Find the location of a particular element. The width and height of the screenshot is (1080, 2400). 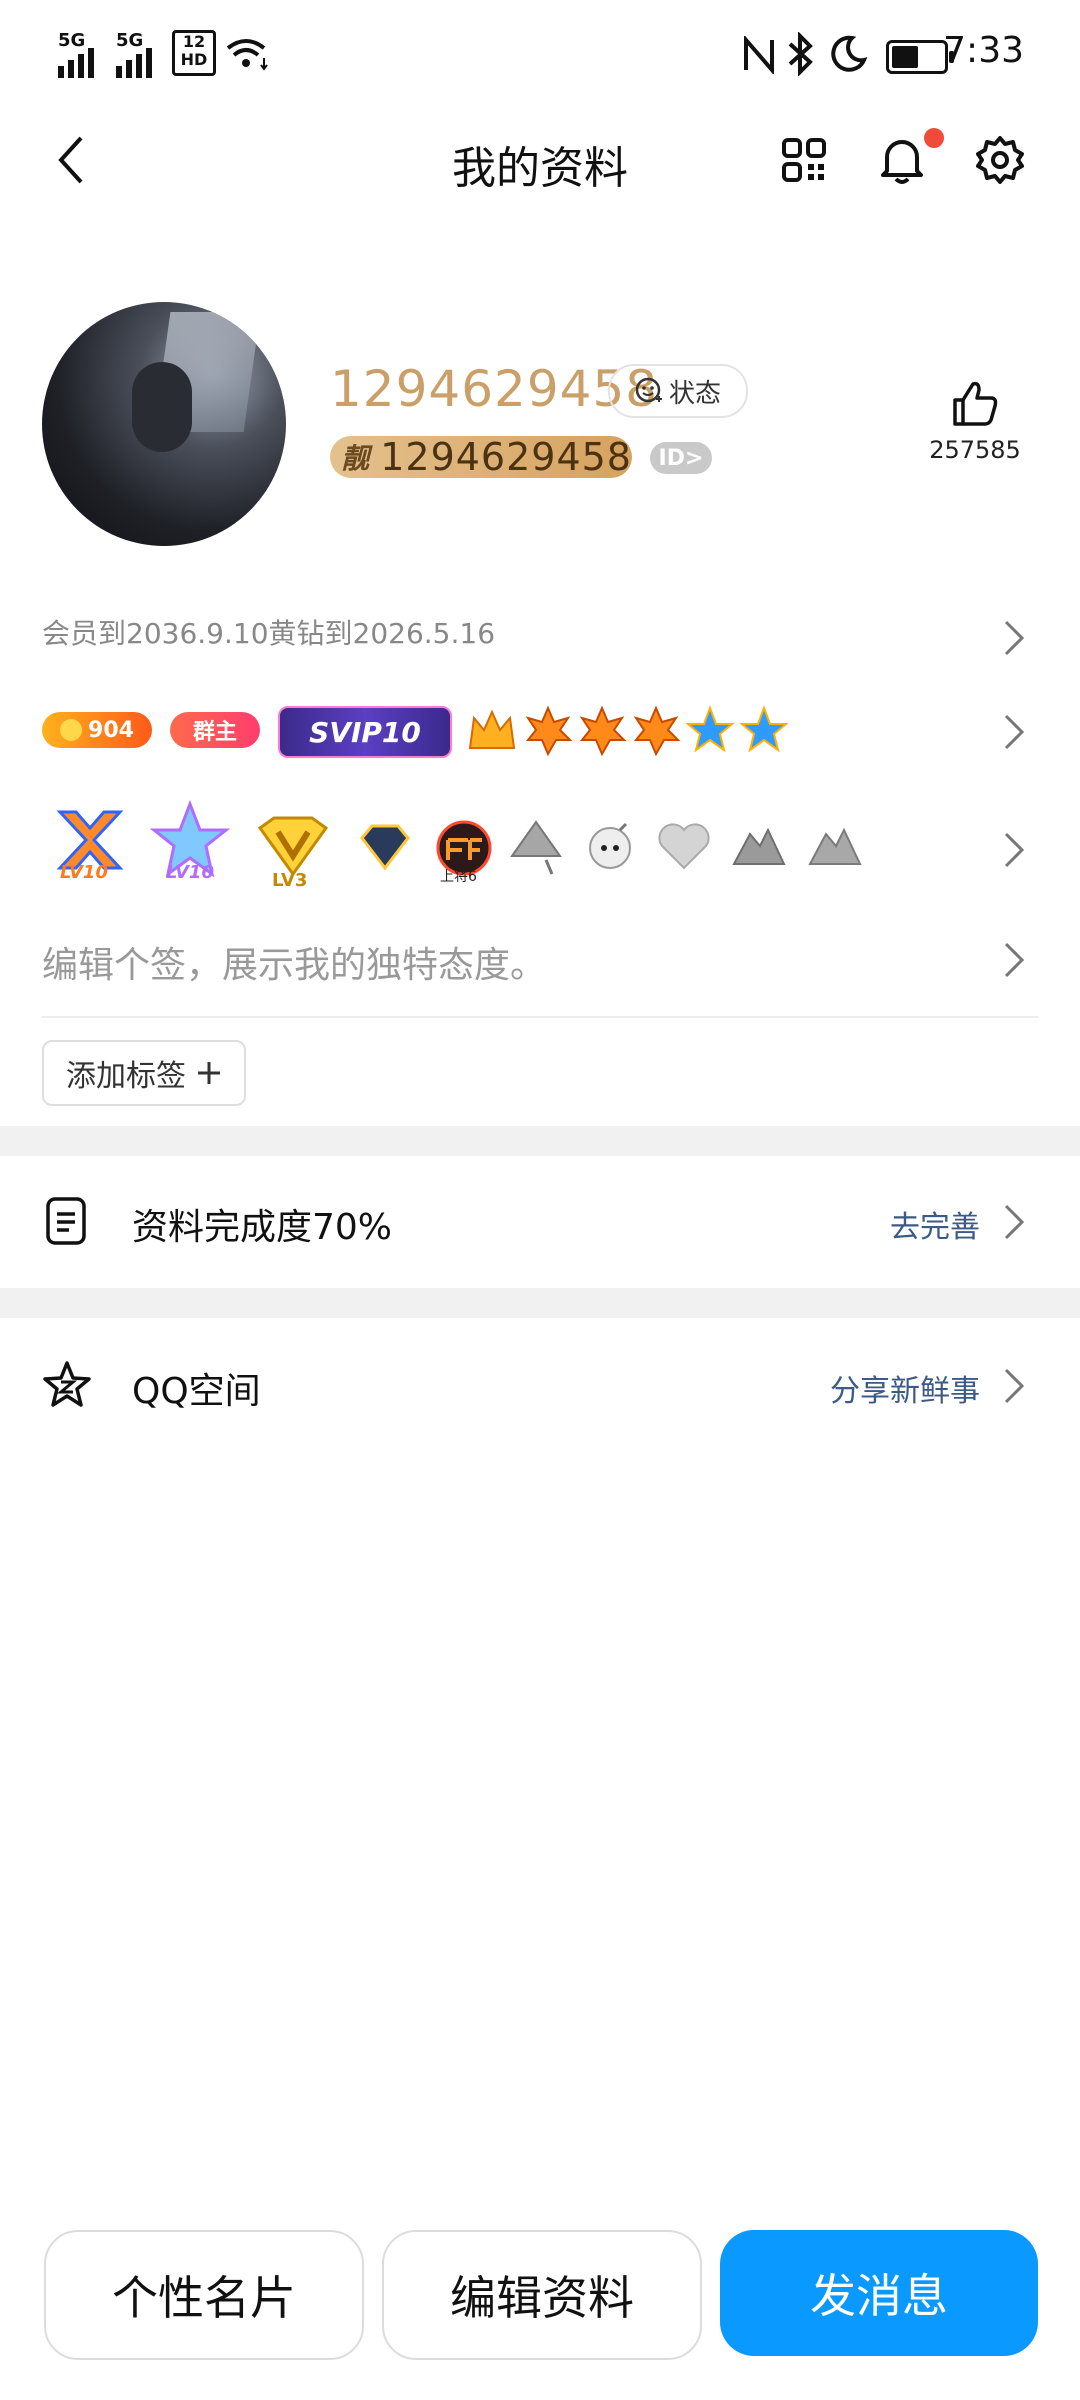

status-chip: 状态 is located at coordinates (678, 391).